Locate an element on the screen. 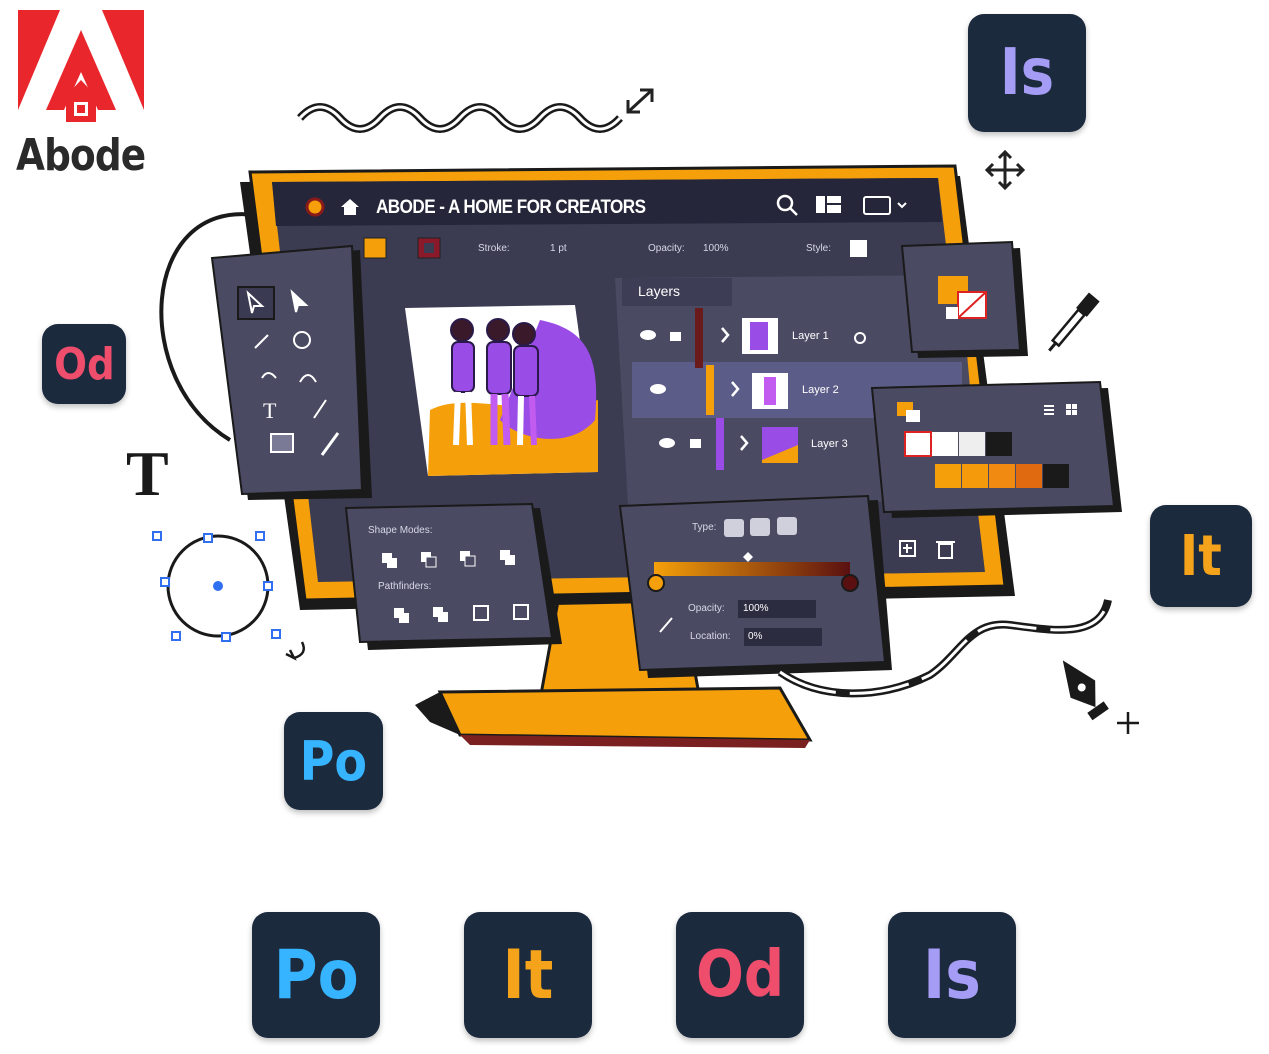 This screenshot has width=1269, height=1054. window-dot-icon is located at coordinates (315, 207).